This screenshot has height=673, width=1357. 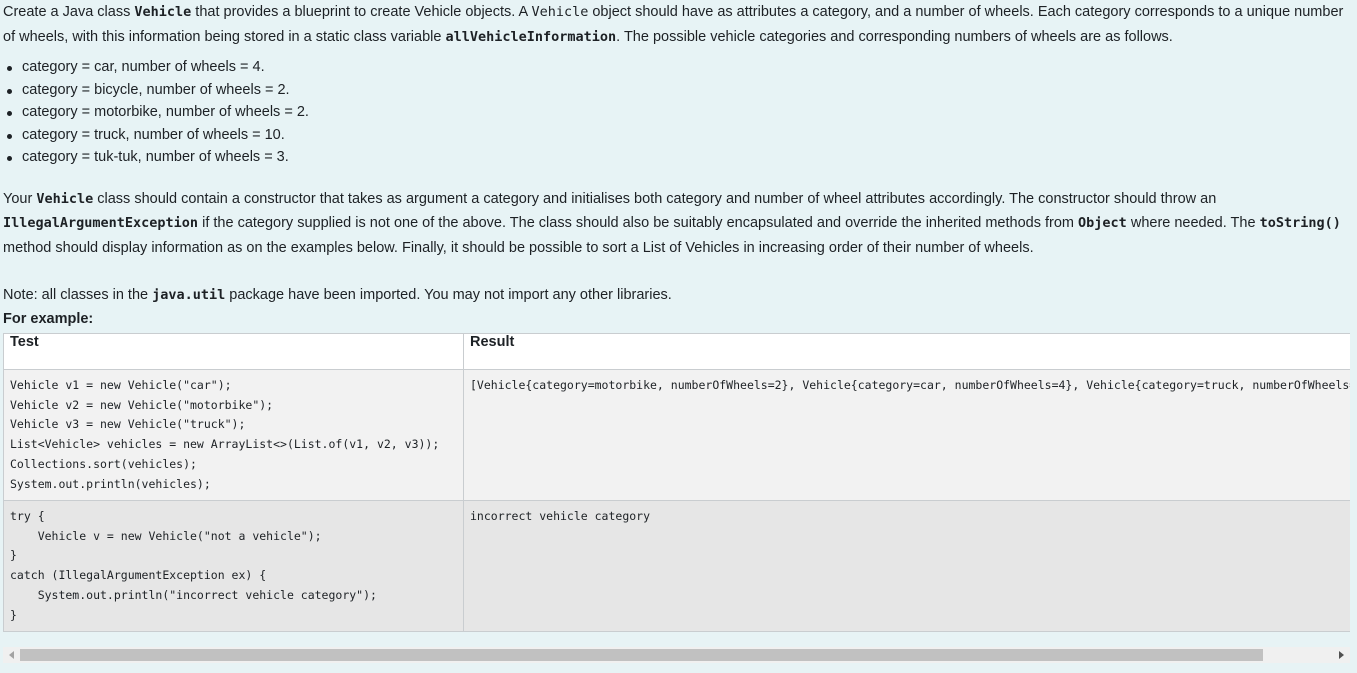 I want to click on intro-text-1: Create a Java class, so click(x=69, y=12).